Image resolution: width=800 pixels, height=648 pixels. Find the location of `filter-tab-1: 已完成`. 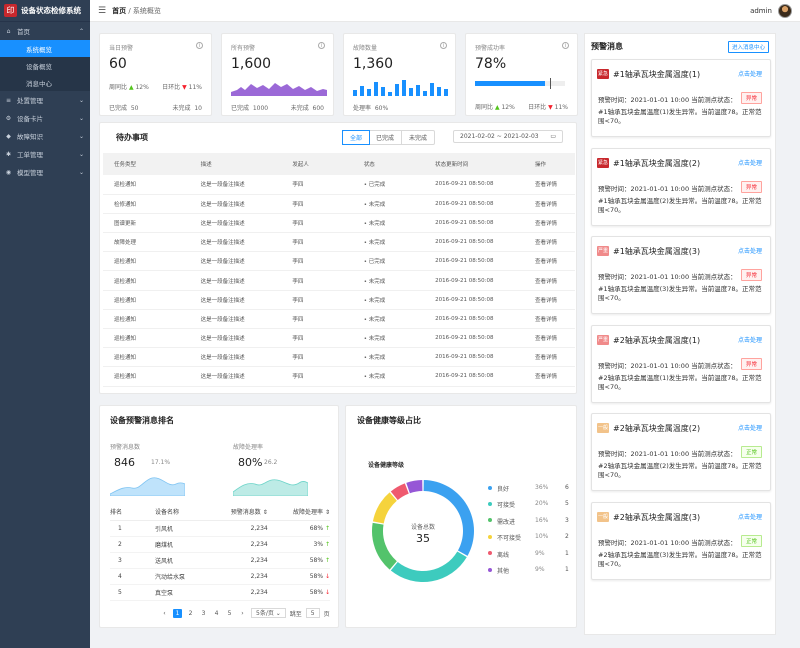

filter-tab-1: 已完成 is located at coordinates (386, 137).